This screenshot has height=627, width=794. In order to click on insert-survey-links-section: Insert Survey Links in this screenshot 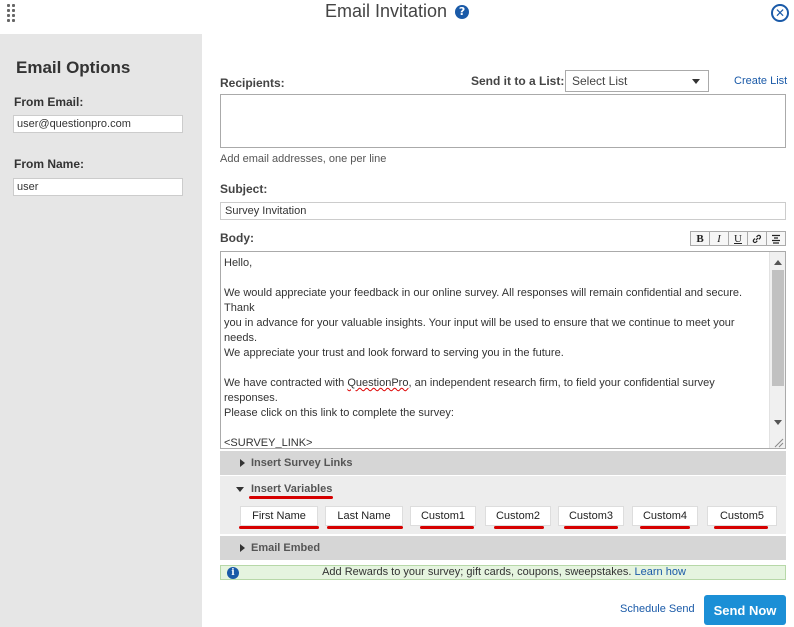, I will do `click(503, 463)`.